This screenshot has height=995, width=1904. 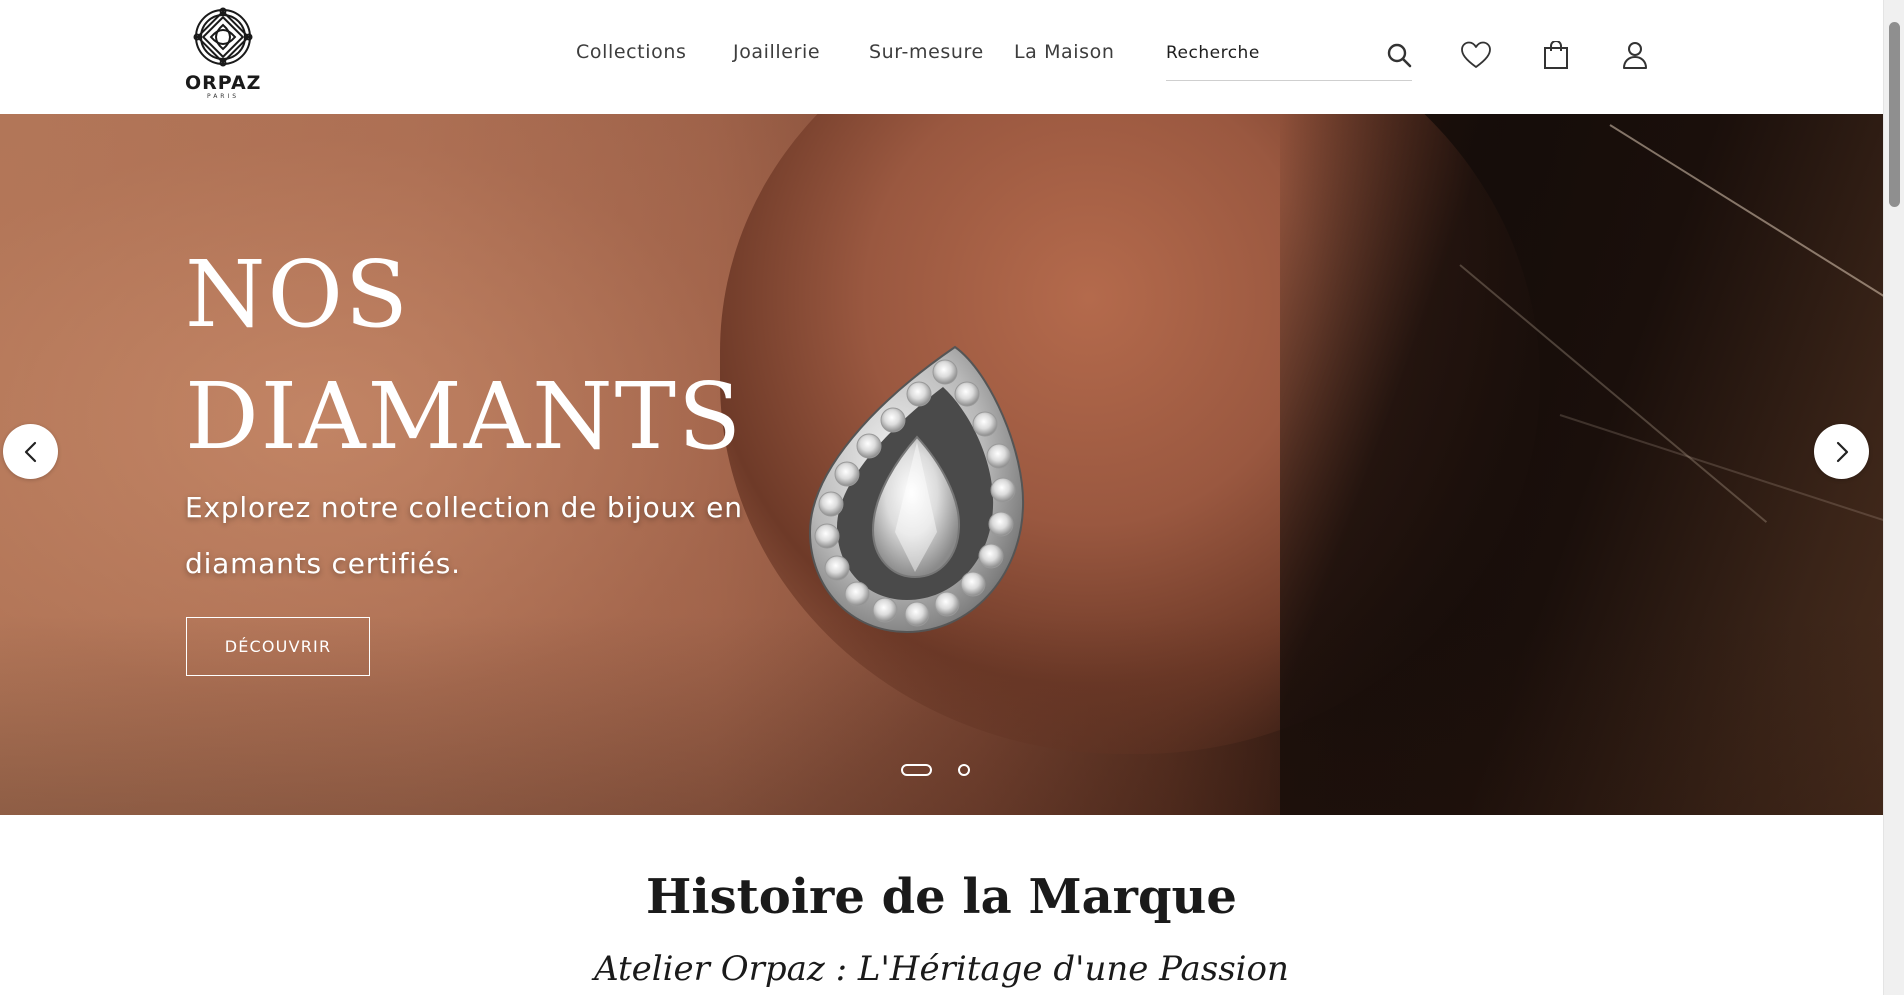 I want to click on section-title: Histoire de la Marque, so click(x=941, y=897).